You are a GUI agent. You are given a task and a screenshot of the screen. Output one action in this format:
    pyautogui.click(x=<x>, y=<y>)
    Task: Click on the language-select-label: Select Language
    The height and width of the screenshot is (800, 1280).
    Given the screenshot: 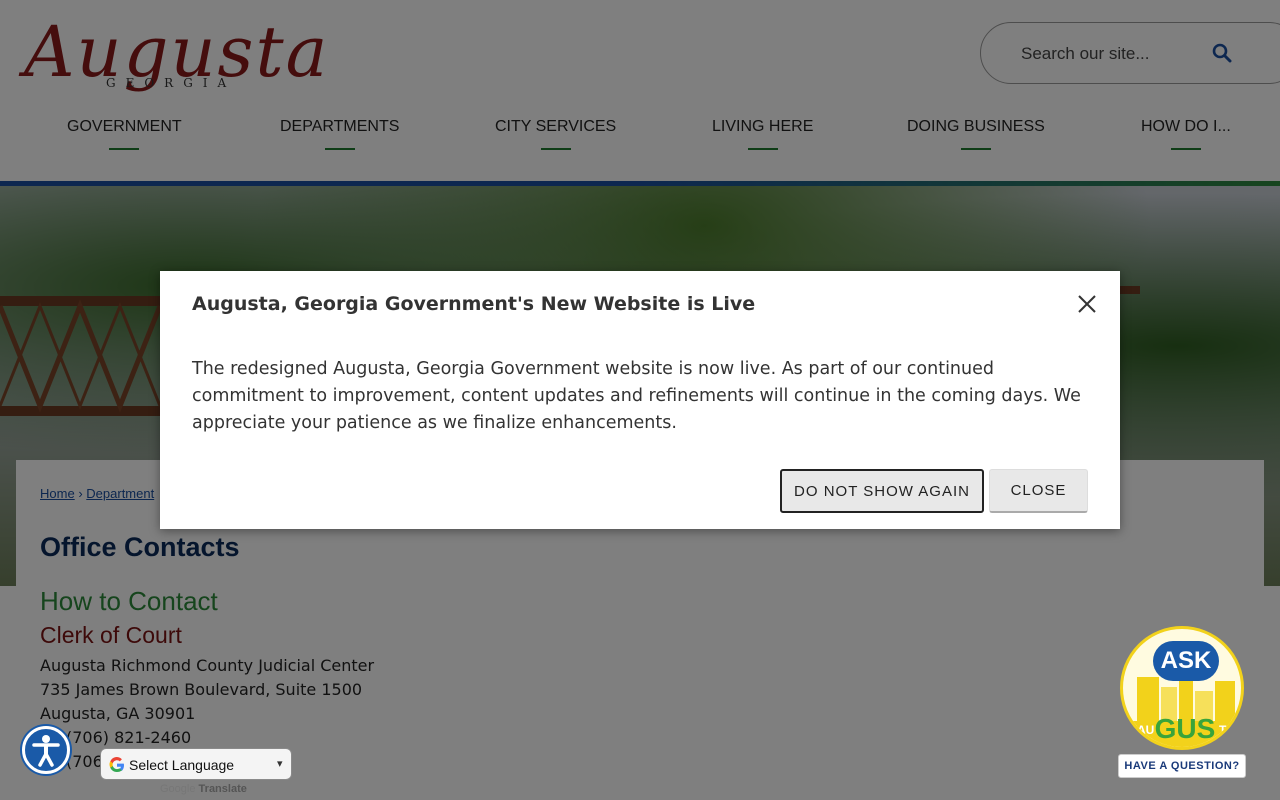 What is the action you would take?
    pyautogui.click(x=182, y=765)
    